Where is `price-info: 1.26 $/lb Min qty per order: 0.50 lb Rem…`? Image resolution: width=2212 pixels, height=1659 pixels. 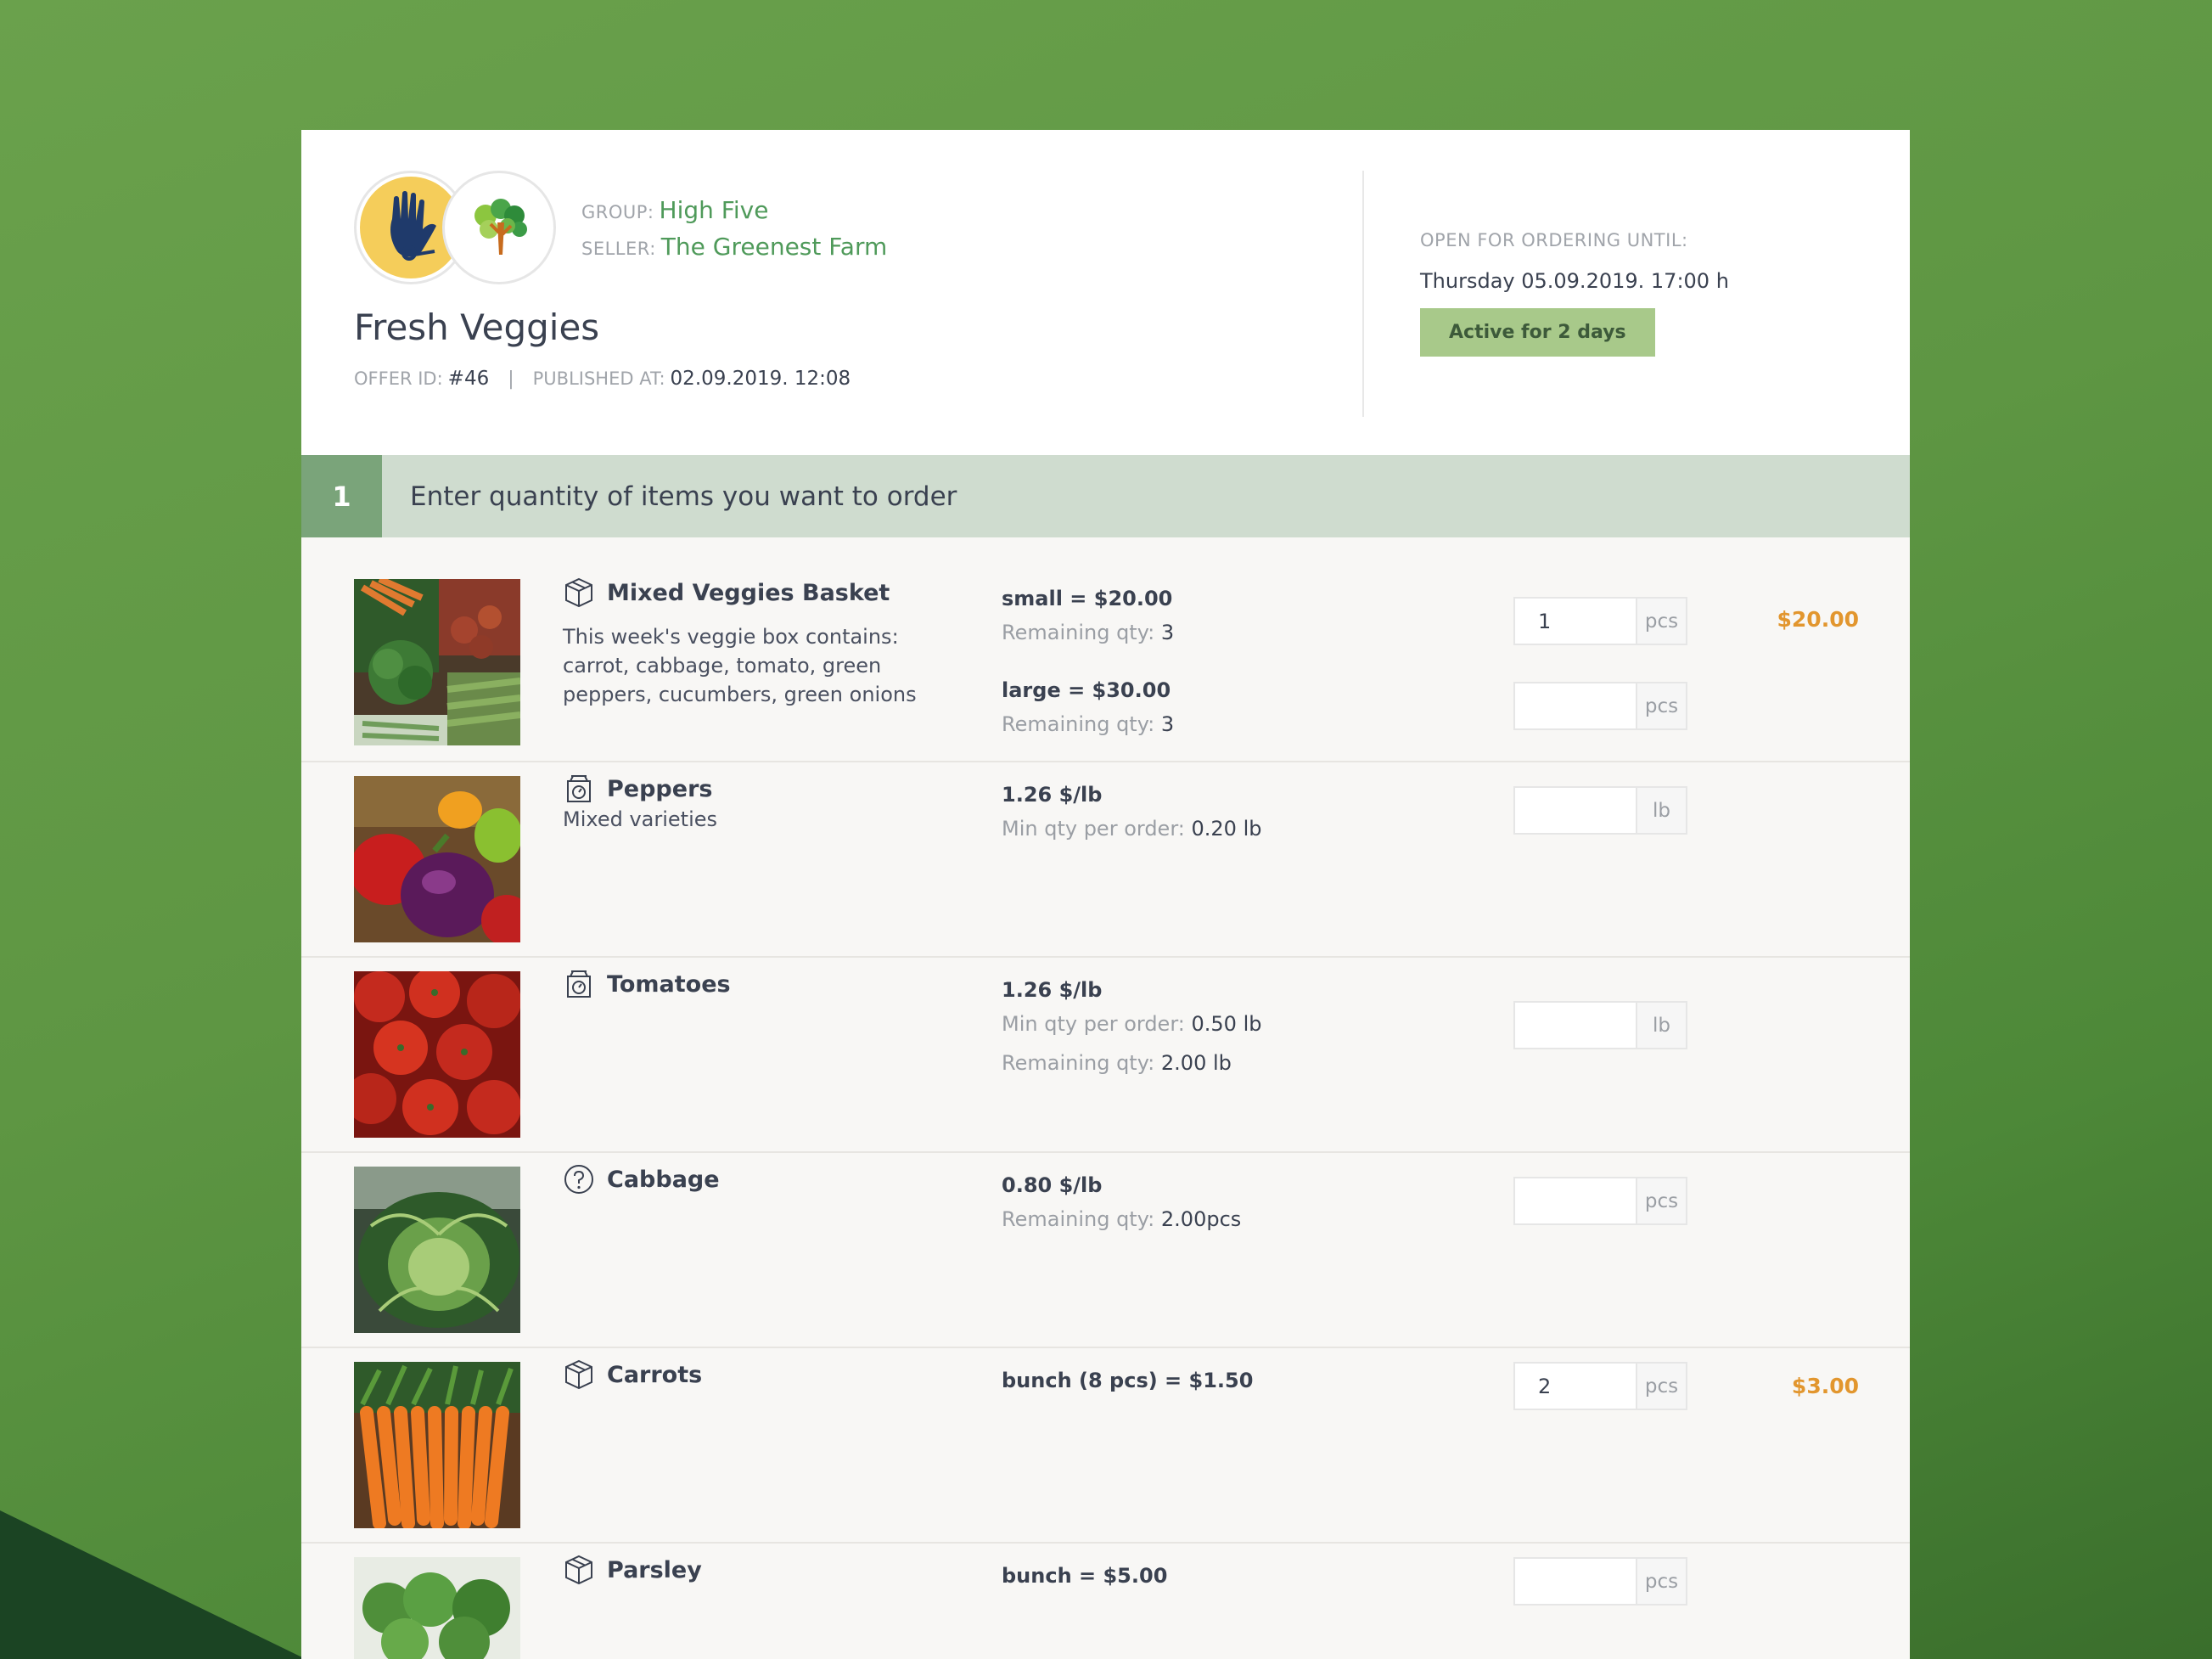
price-info: 1.26 $/lb Min qty per order: 0.50 lb Rem… is located at coordinates (1131, 1026).